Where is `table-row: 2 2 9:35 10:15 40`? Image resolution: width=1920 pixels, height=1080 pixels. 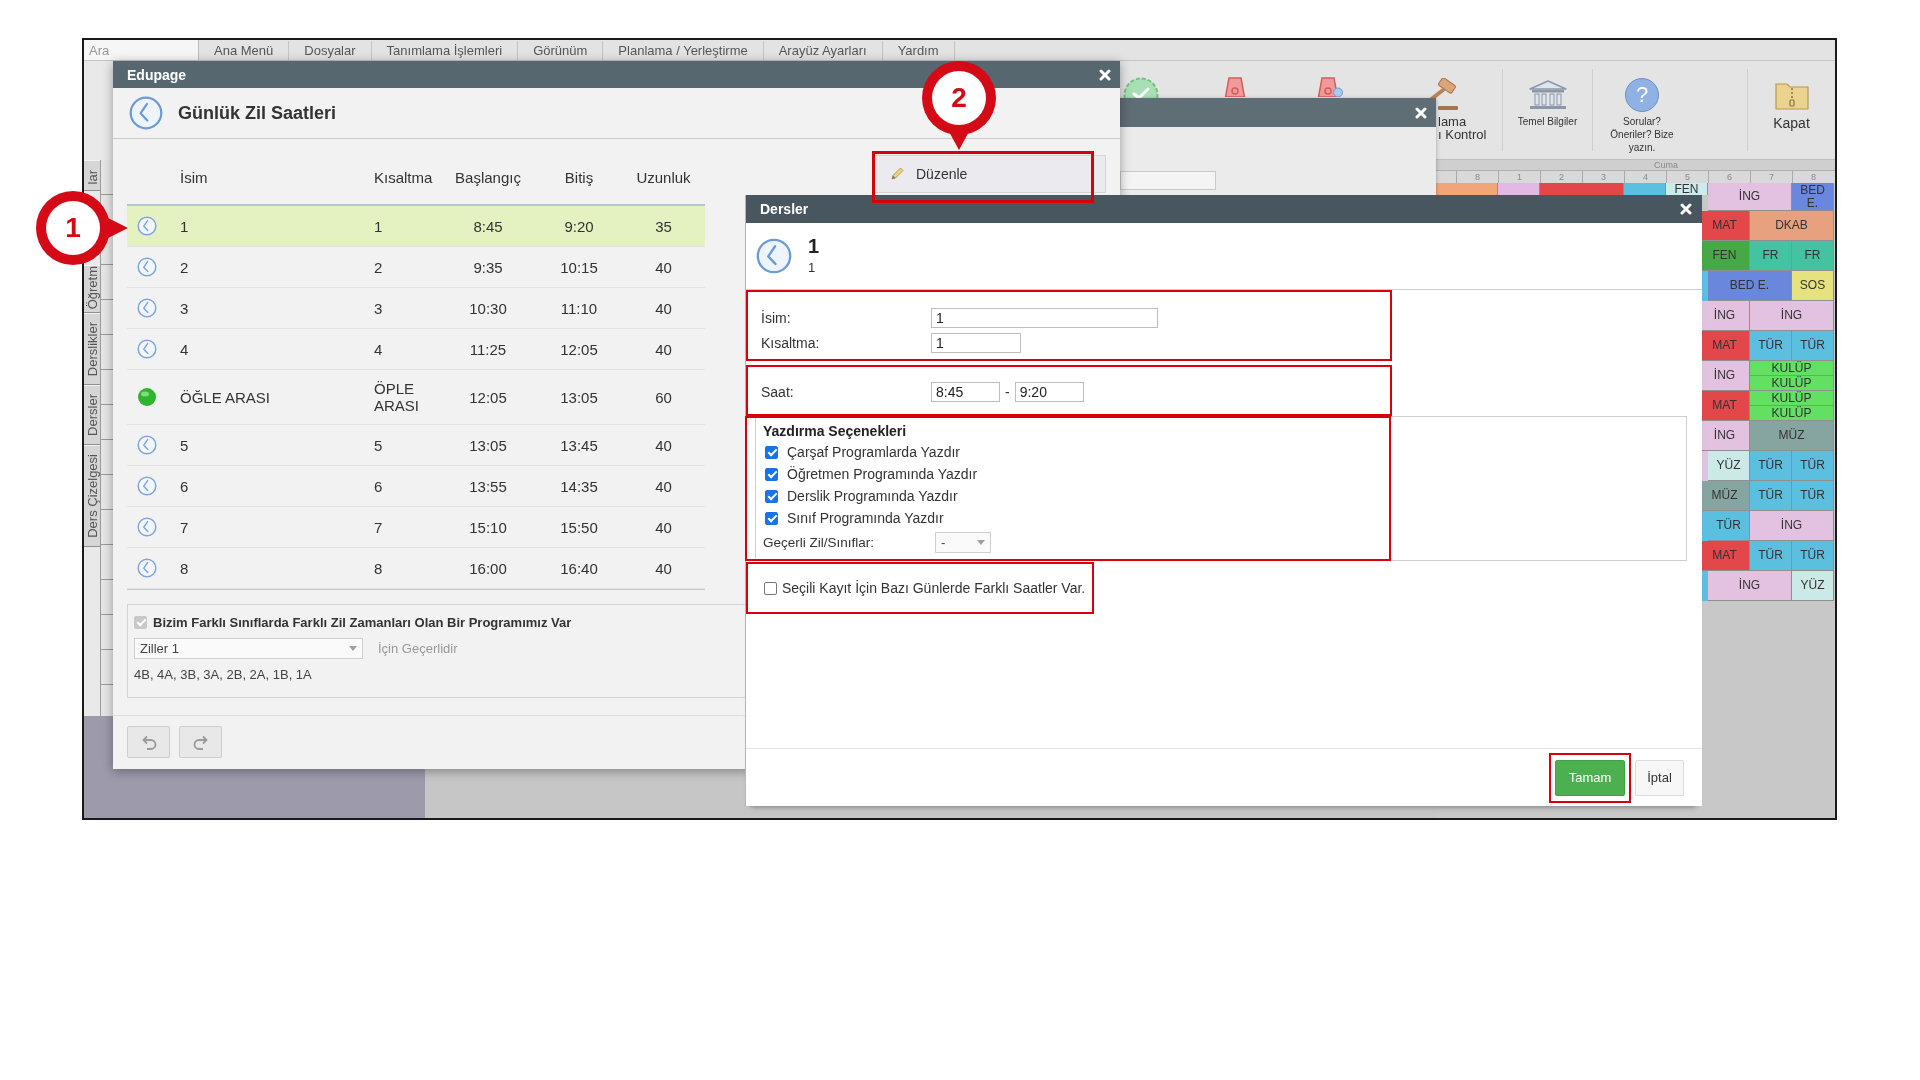 table-row: 2 2 9:35 10:15 40 is located at coordinates (416, 267).